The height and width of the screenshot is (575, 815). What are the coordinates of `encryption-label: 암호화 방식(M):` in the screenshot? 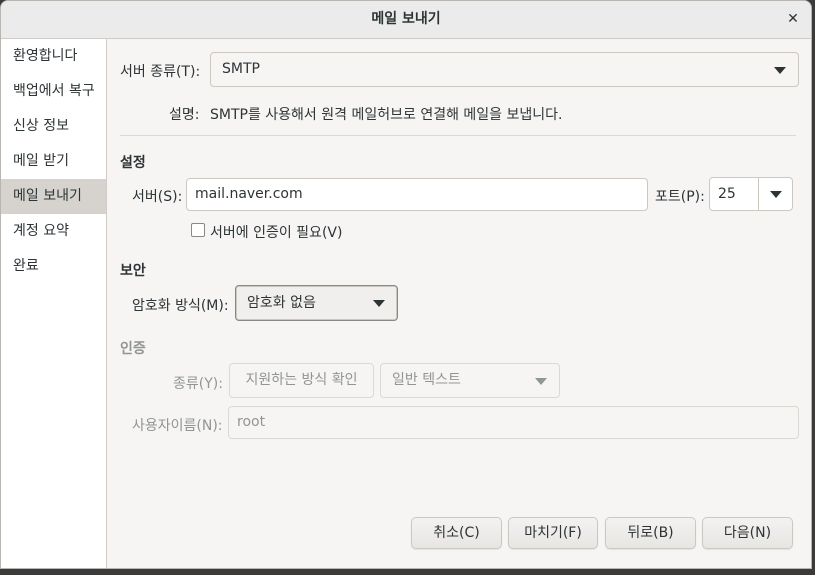 It's located at (180, 306).